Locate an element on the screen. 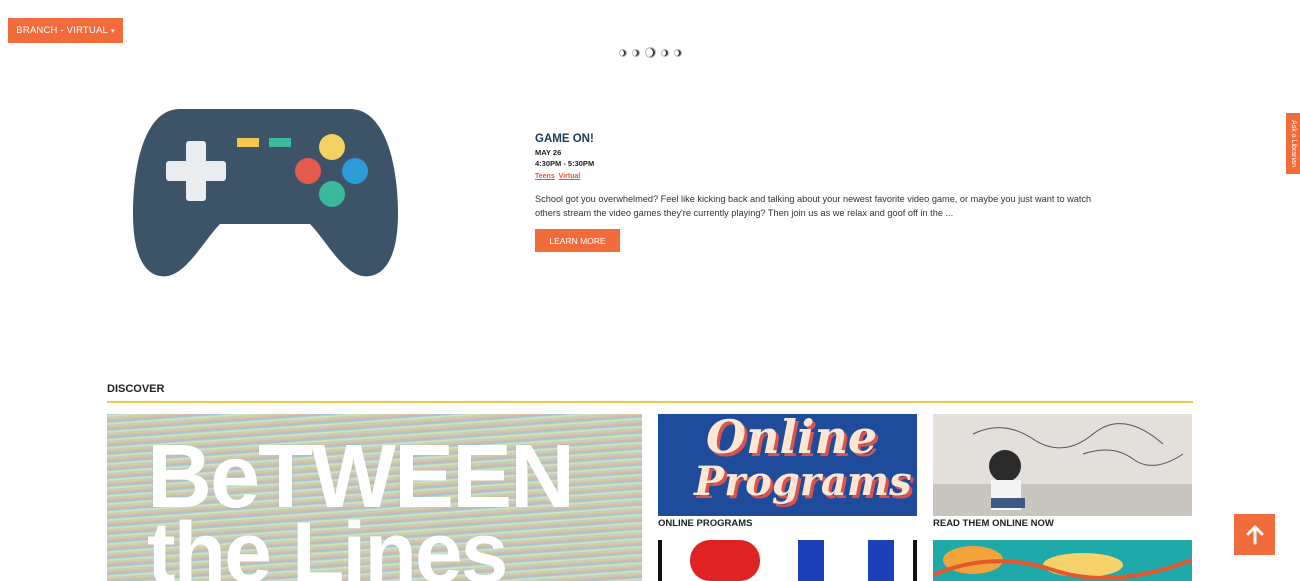 Image resolution: width=1300 pixels, height=581 pixels. event-title: GAME ON! is located at coordinates (564, 139).